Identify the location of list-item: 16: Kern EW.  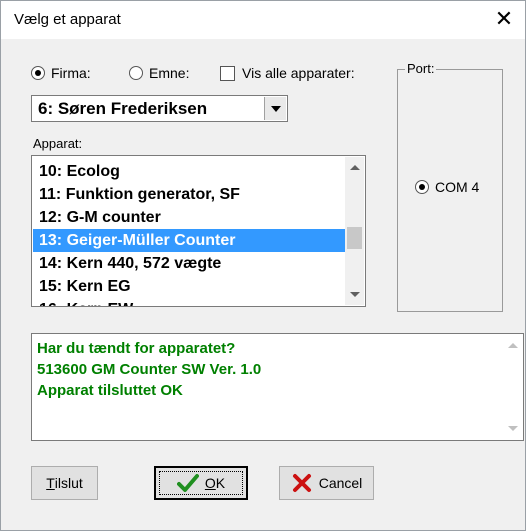
(189, 302).